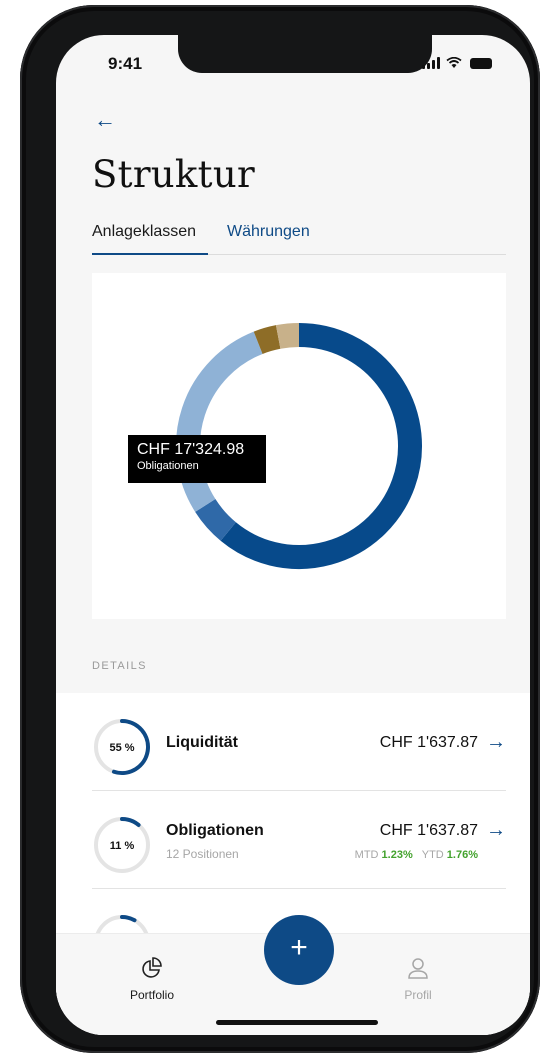  I want to click on list-item-liquiditaet: 55 % Liquidität CHF 1'637.87 →, so click(299, 742).